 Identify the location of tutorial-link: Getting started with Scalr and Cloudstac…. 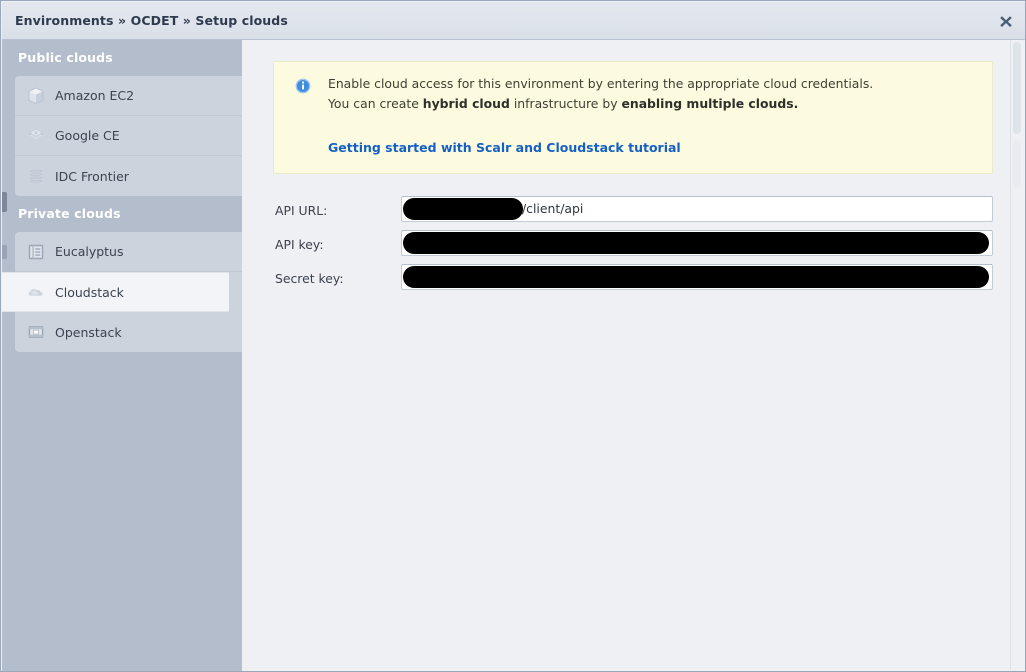
(504, 147).